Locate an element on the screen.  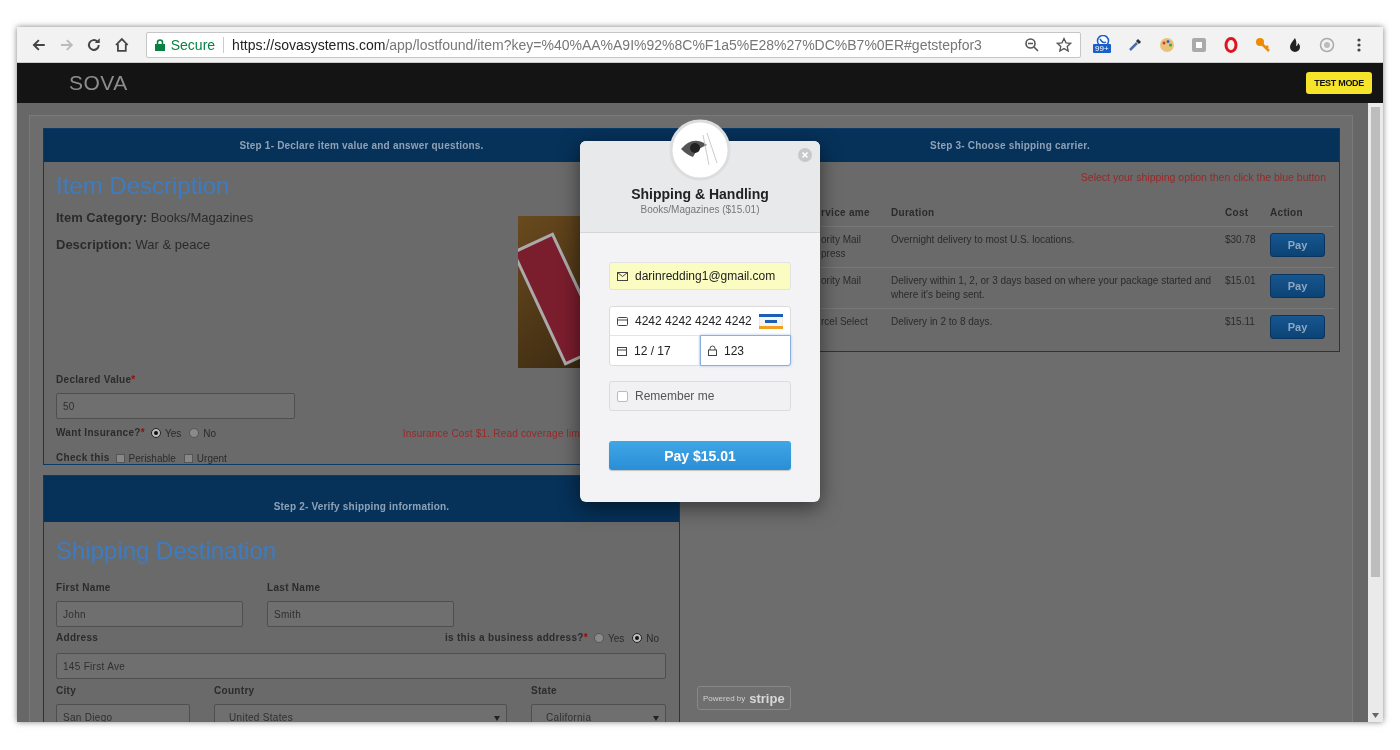
table-cell-text: Delivery in 2 to 8 days. is located at coordinates (942, 322).